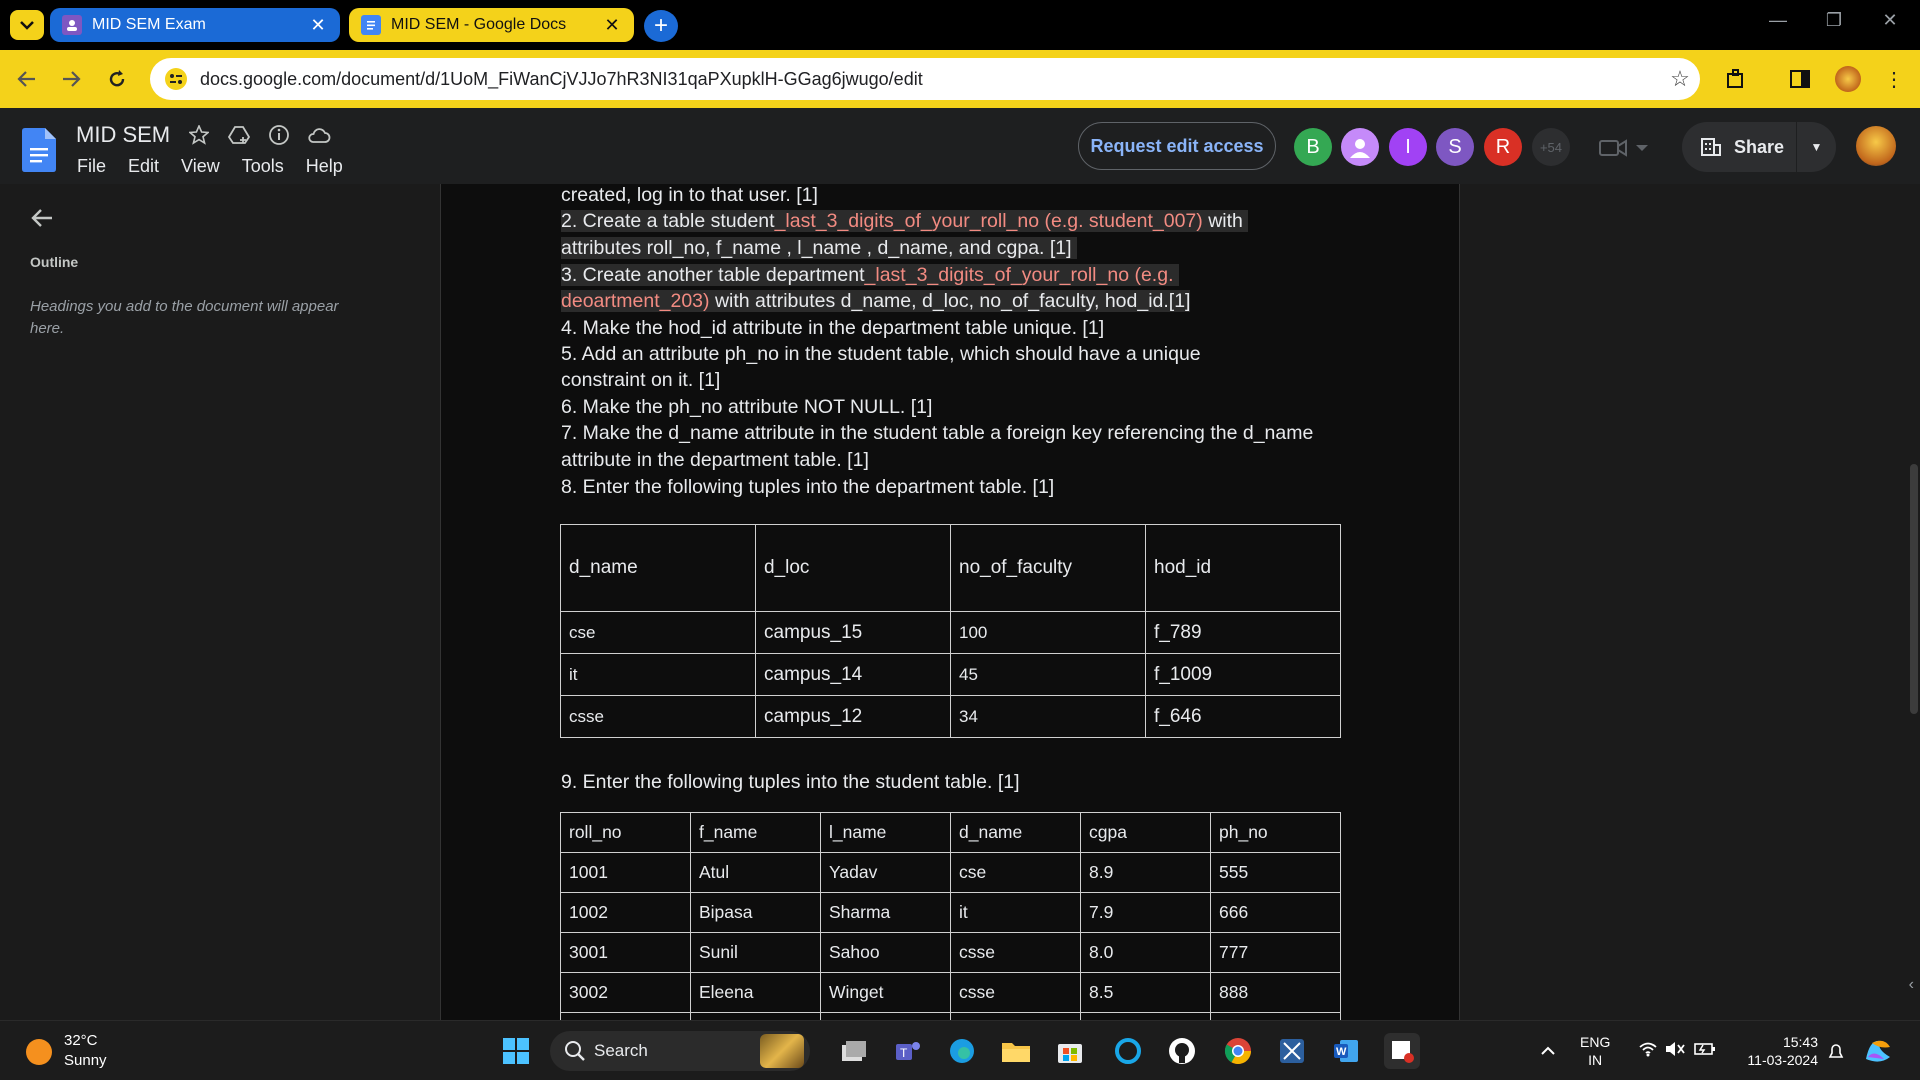 The width and height of the screenshot is (1920, 1080). What do you see at coordinates (1313, 147) in the screenshot?
I see `avatar: B` at bounding box center [1313, 147].